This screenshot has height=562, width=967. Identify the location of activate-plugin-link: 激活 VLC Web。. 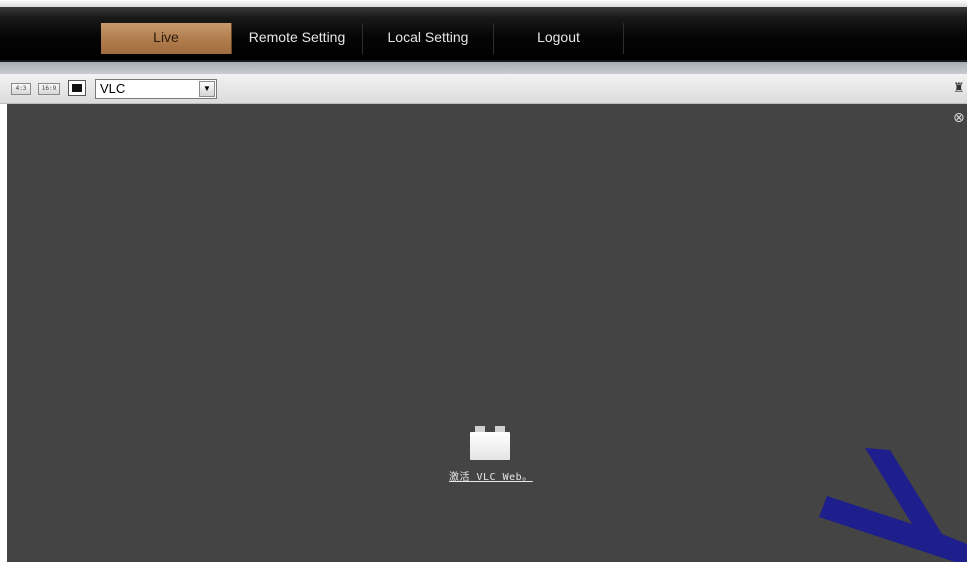
(491, 475).